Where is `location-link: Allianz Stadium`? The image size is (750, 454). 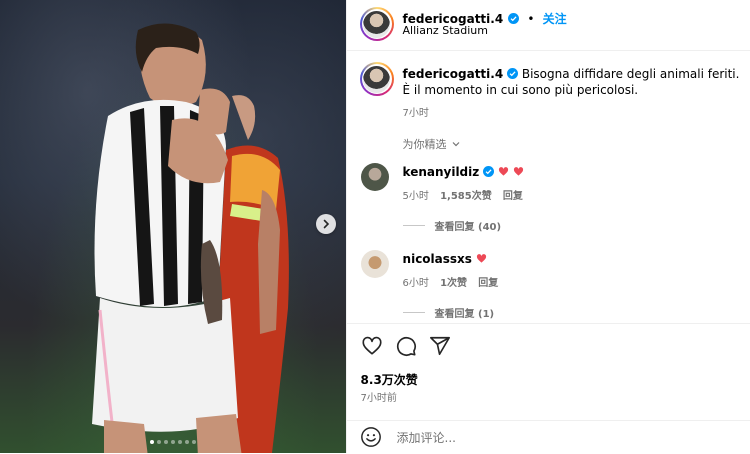 location-link: Allianz Stadium is located at coordinates (445, 30).